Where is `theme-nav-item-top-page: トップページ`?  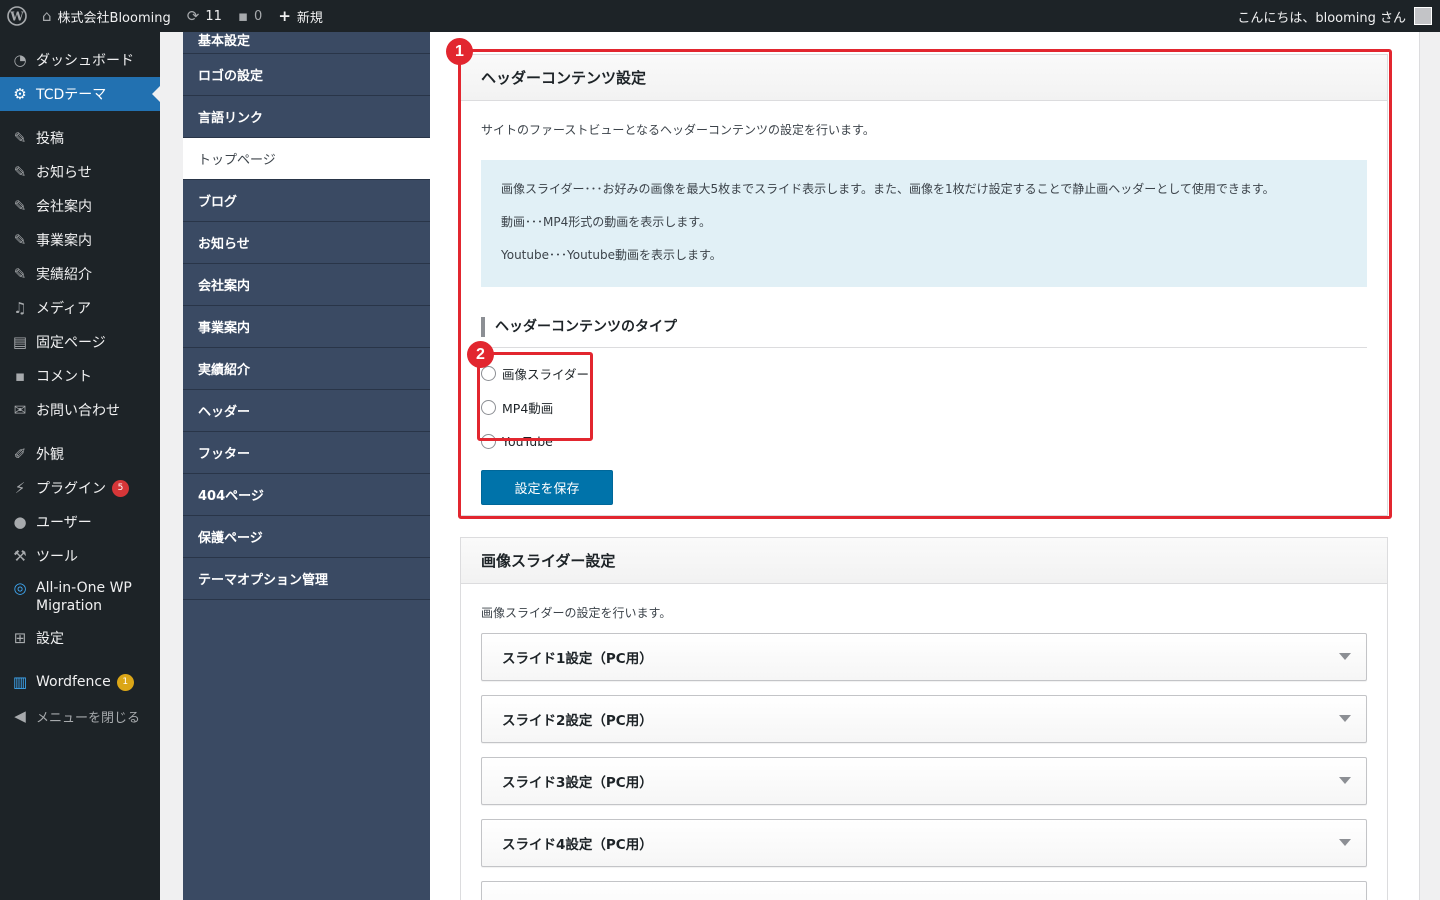 theme-nav-item-top-page: トップページ is located at coordinates (306, 159).